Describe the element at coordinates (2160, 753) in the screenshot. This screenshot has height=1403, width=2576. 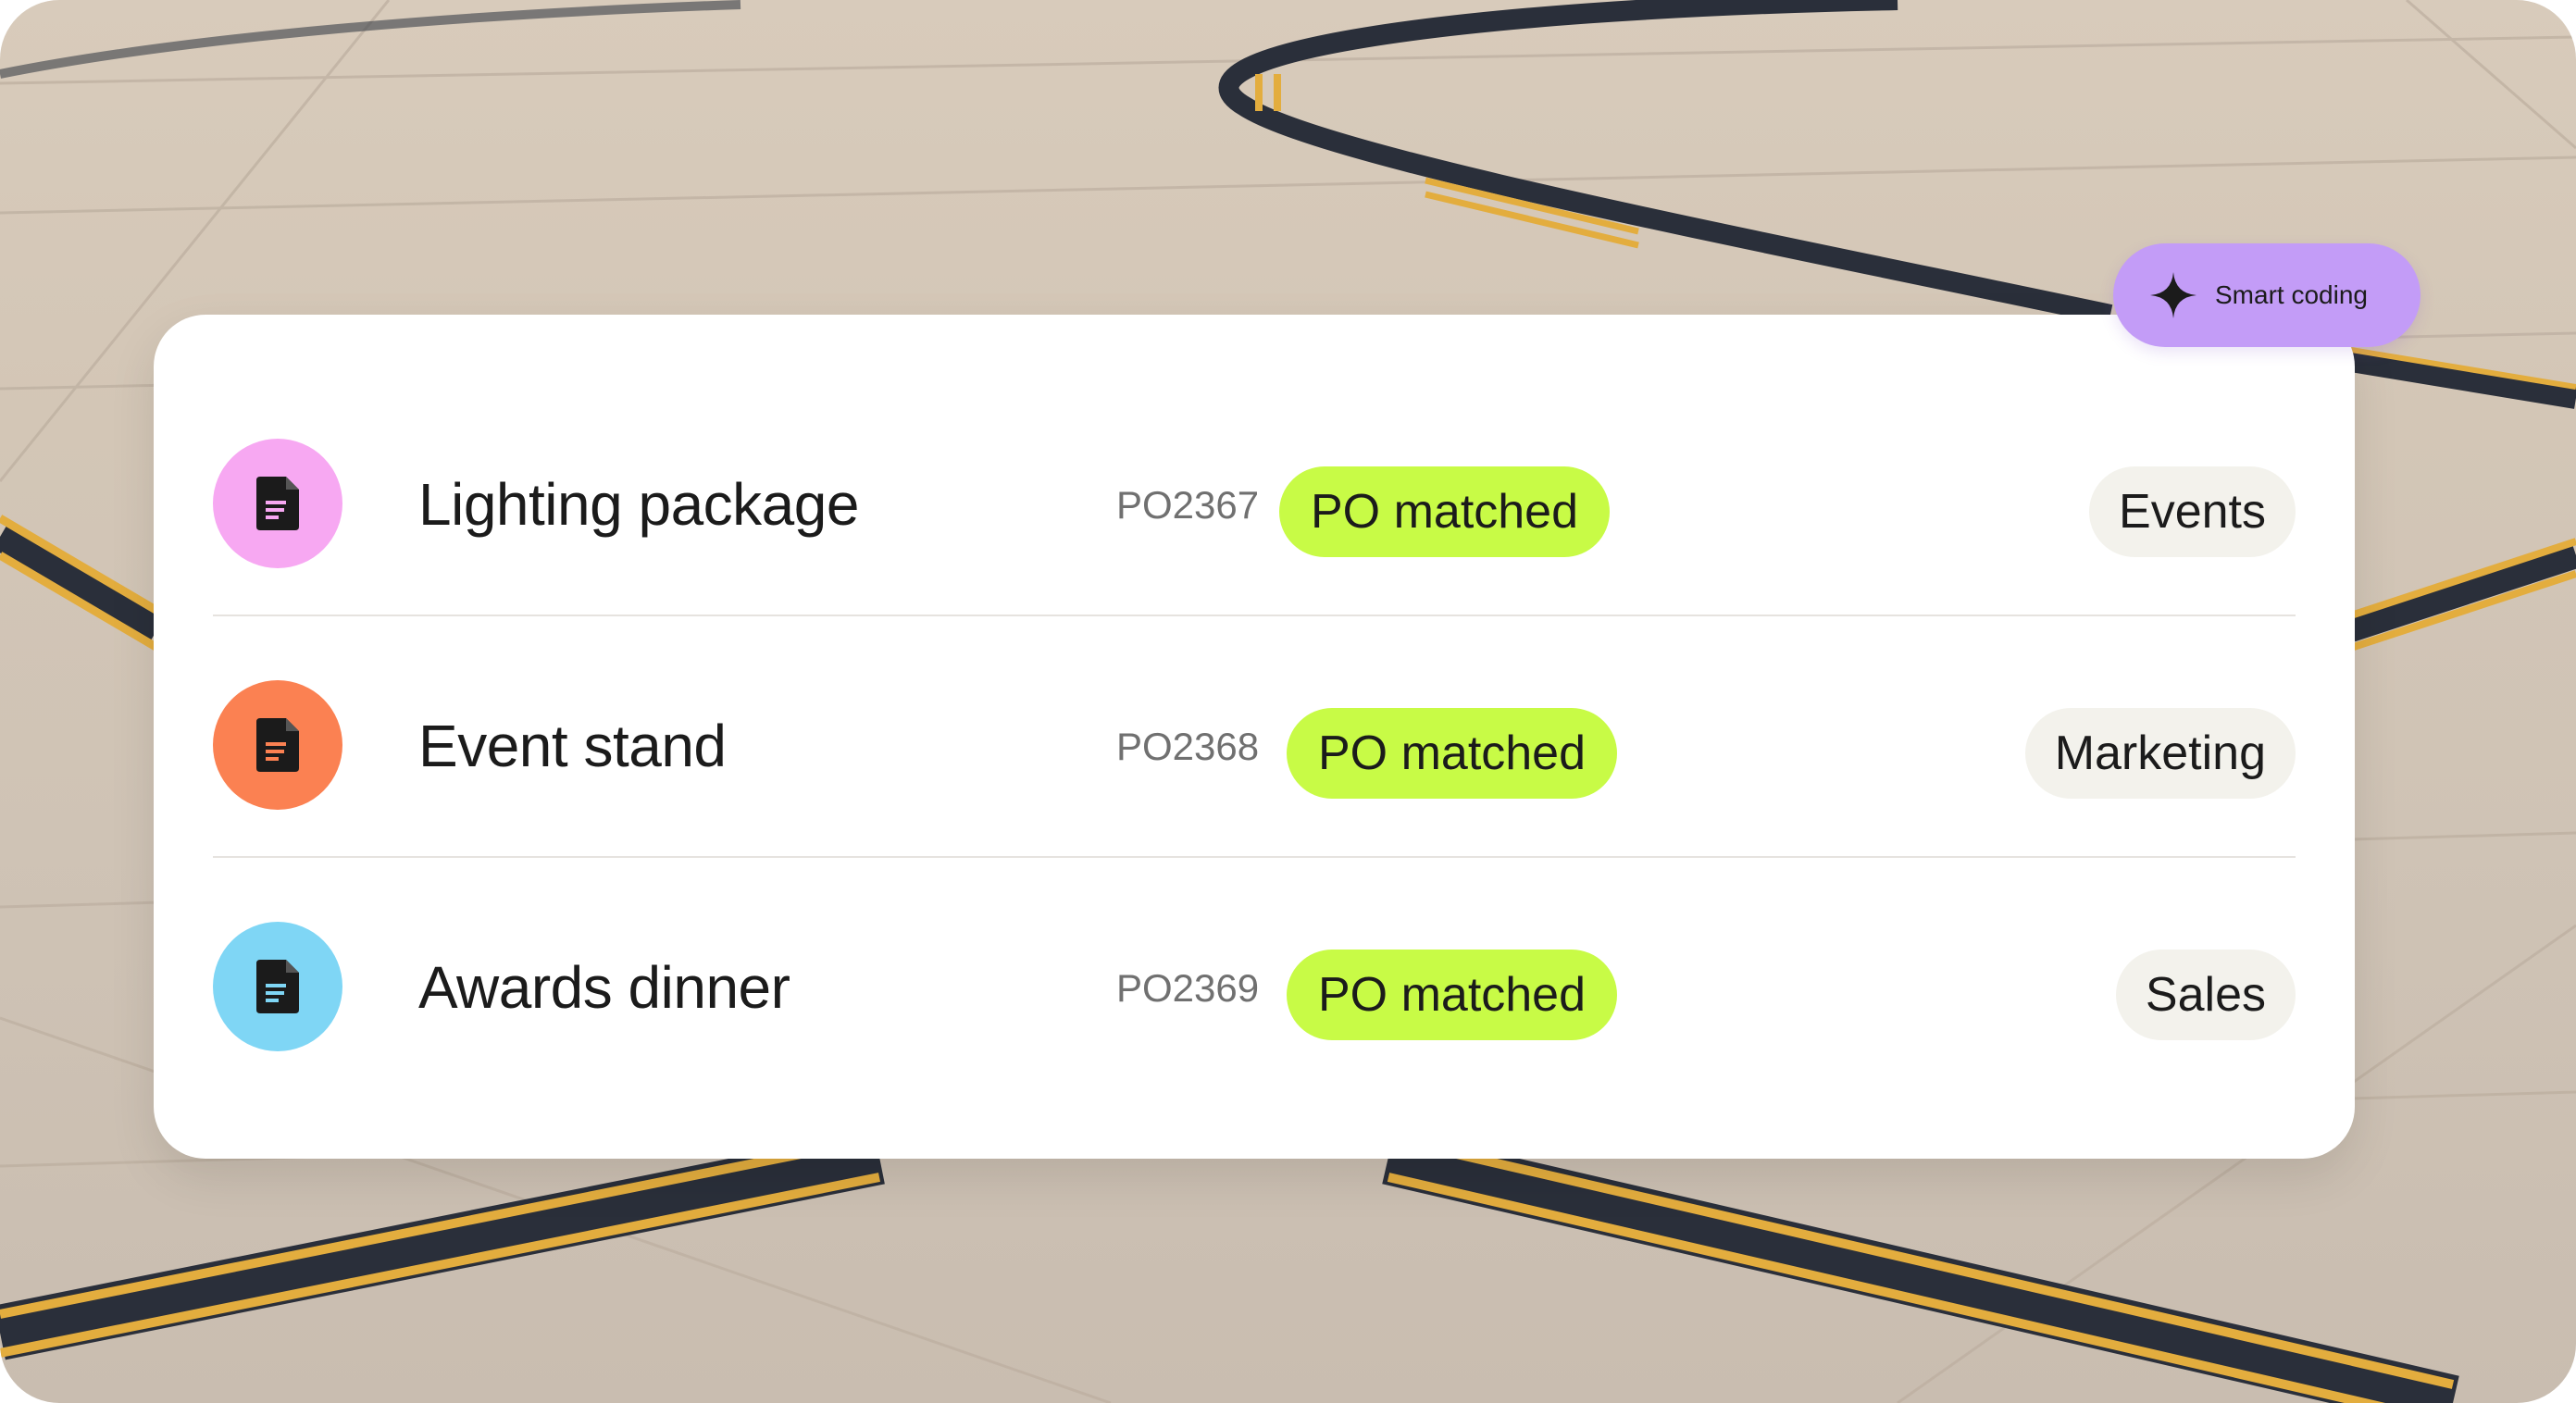
I see `category-tag: Marketing` at that location.